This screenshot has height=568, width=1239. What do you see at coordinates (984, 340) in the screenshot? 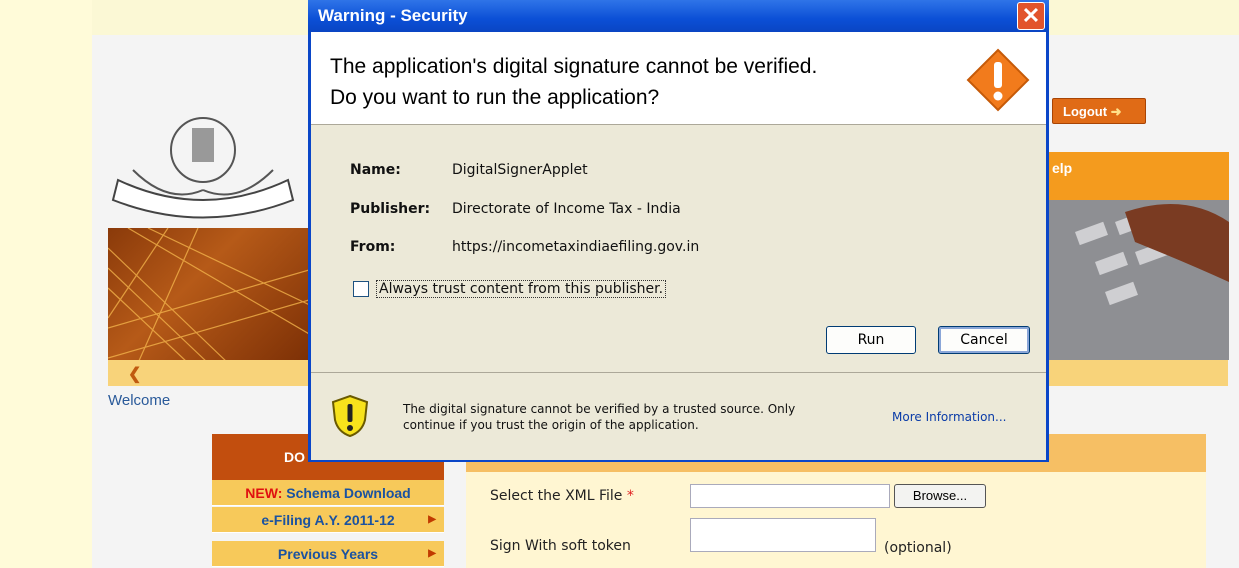
I see `cancel-button: Cancel` at bounding box center [984, 340].